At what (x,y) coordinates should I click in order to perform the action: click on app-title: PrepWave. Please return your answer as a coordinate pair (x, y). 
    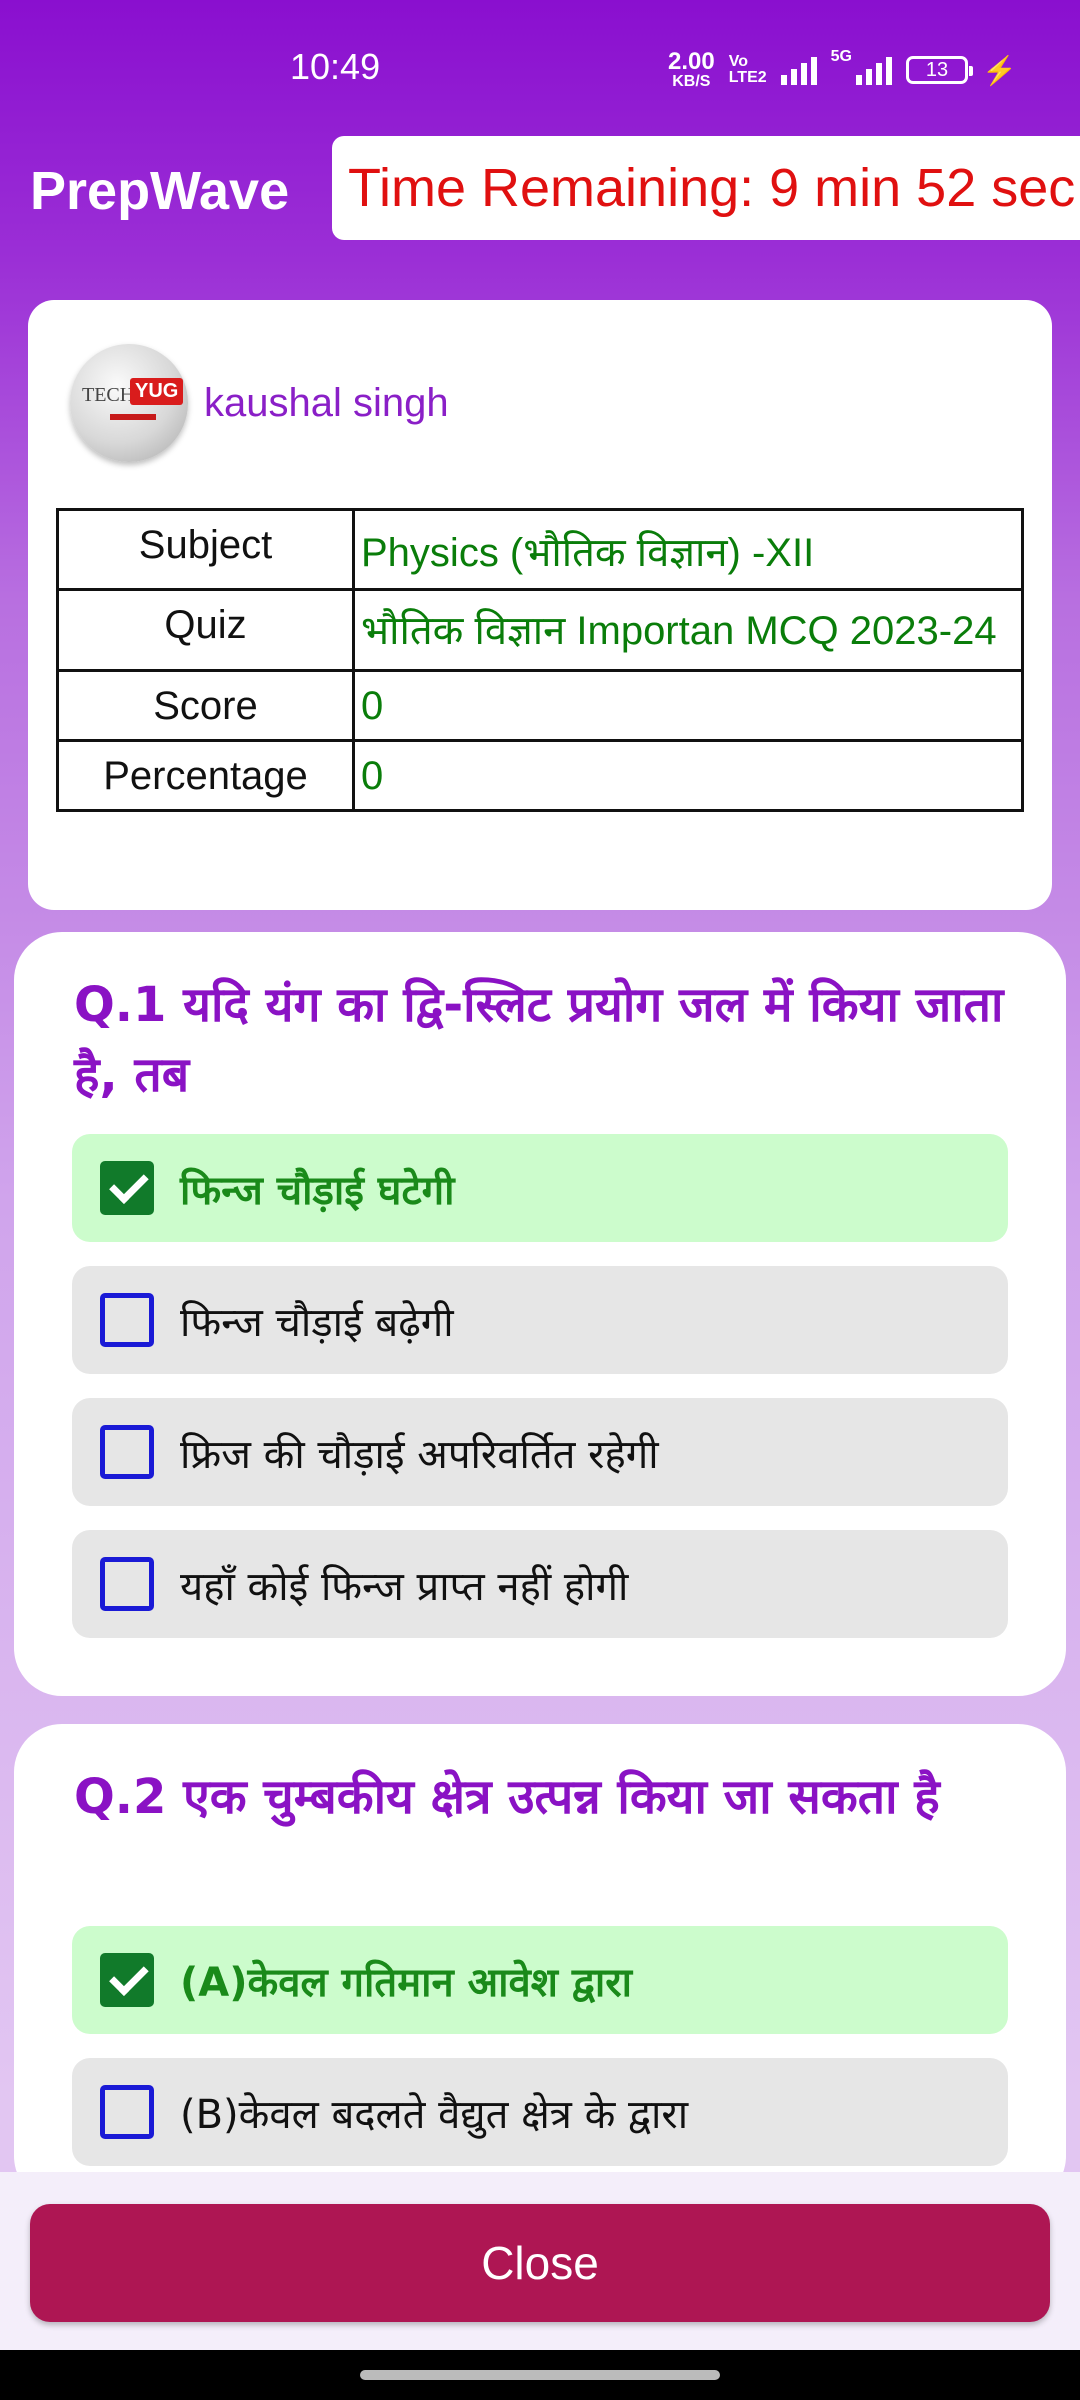
    Looking at the image, I should click on (160, 191).